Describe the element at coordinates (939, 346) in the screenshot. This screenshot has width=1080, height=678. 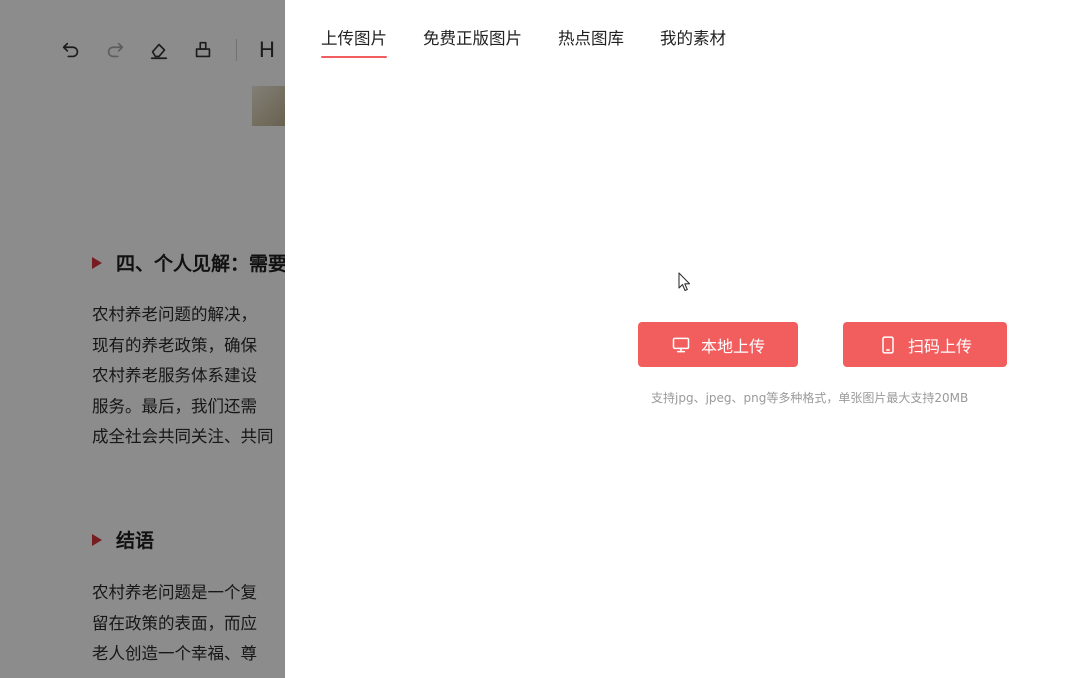
I see `scan-upload-label: 扫码上传` at that location.